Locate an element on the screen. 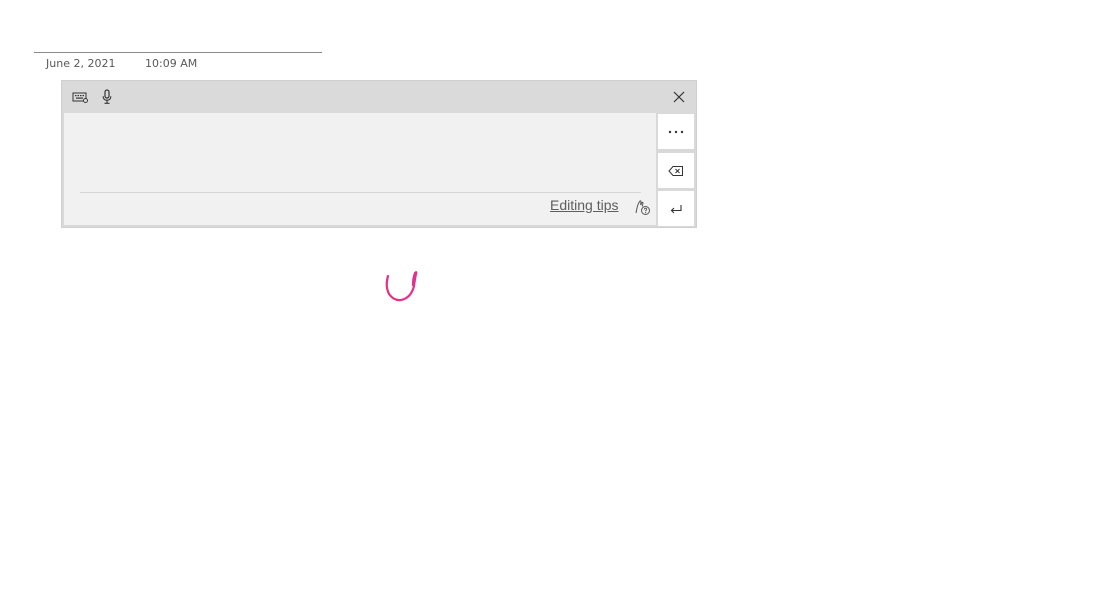 Image resolution: width=1116 pixels, height=597 pixels. keyboard-icon is located at coordinates (80, 97).